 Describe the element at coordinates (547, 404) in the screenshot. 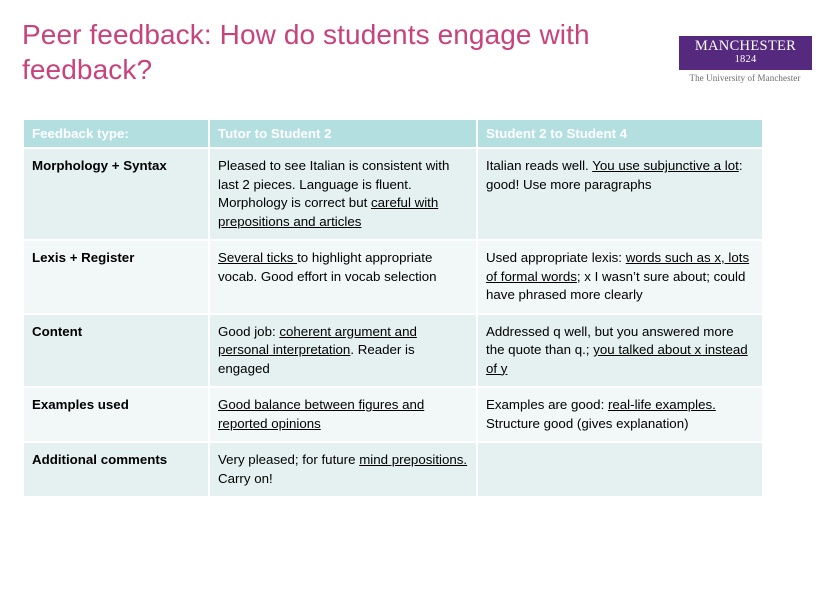

I see `text-run: Examples are good:` at that location.